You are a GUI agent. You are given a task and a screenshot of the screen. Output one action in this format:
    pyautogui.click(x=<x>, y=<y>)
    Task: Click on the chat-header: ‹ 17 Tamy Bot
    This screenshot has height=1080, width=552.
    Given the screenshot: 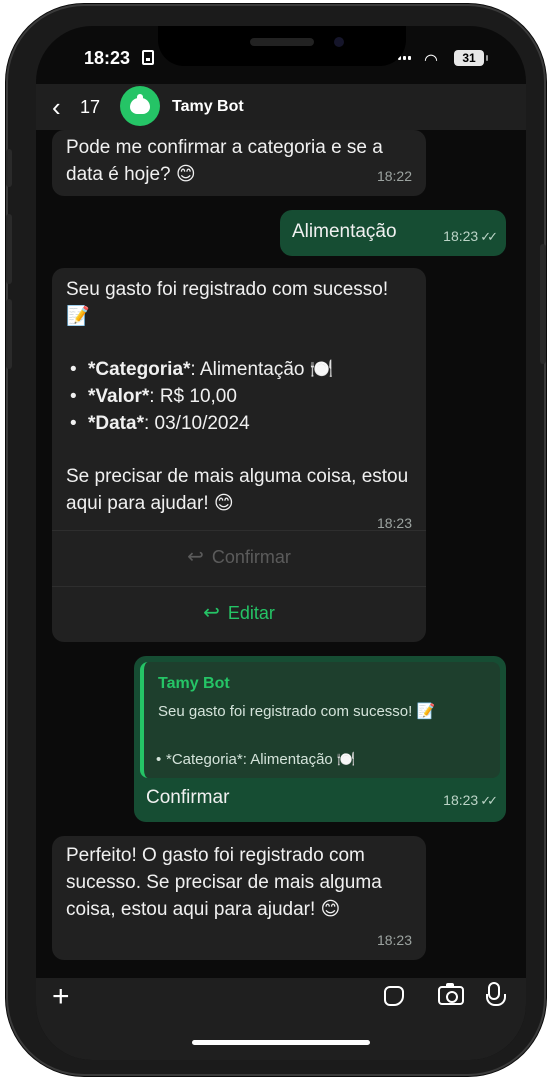 What is the action you would take?
    pyautogui.click(x=281, y=107)
    